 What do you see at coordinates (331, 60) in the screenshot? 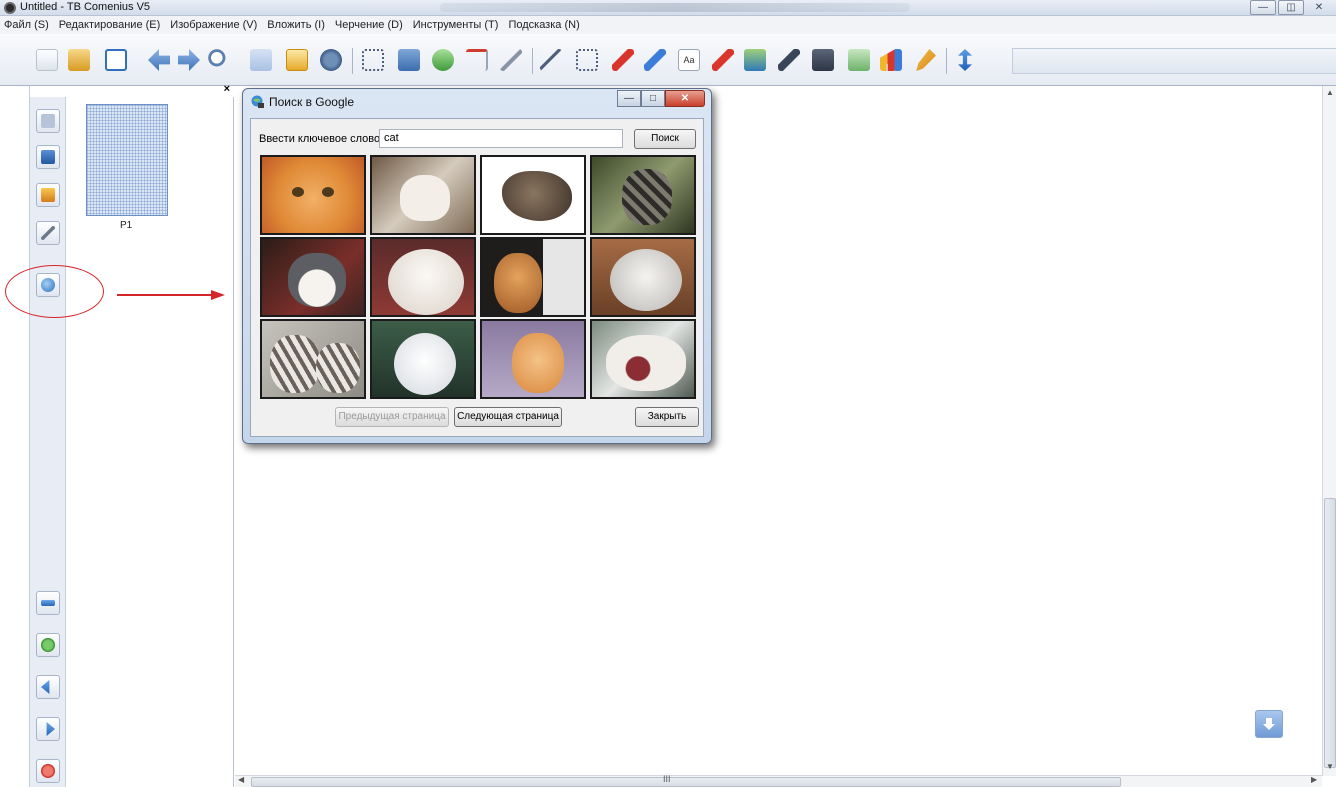
I see `delete-circle-icon` at bounding box center [331, 60].